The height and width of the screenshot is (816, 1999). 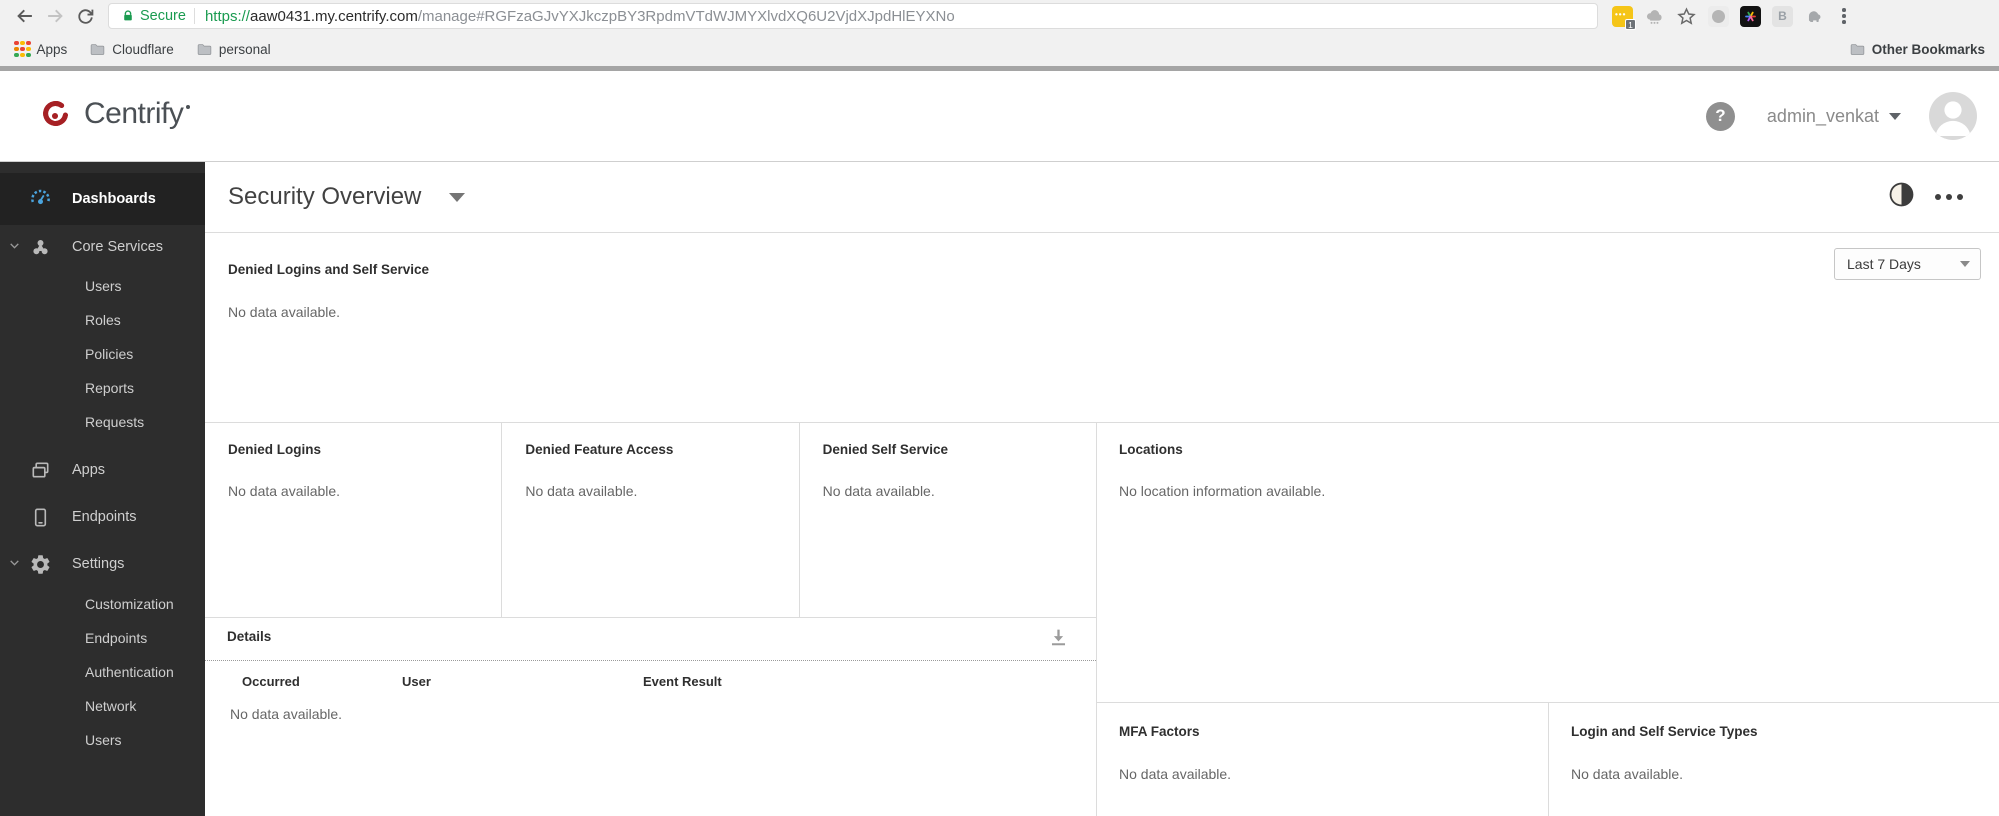 I want to click on back-button, so click(x=25, y=16).